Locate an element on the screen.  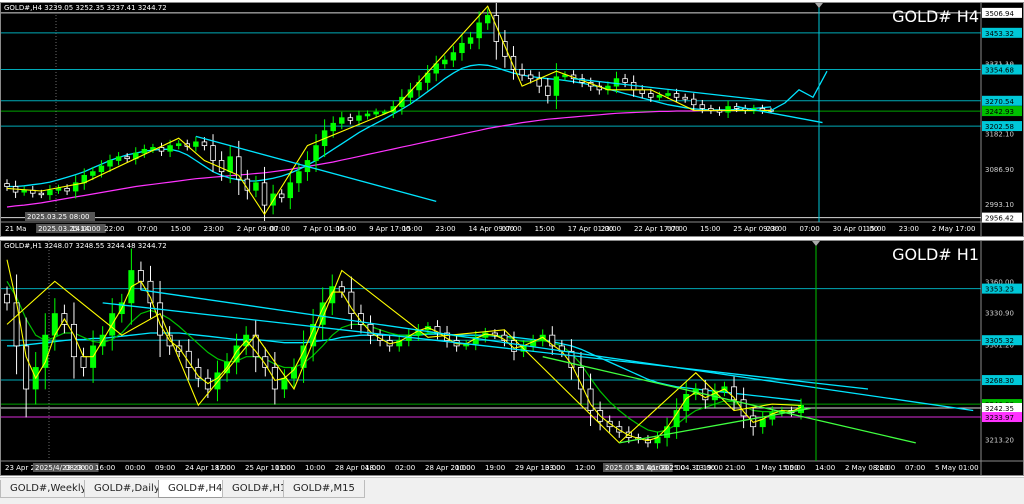
time-tick-label: 2 May 17:00 is located at coordinates (954, 229).